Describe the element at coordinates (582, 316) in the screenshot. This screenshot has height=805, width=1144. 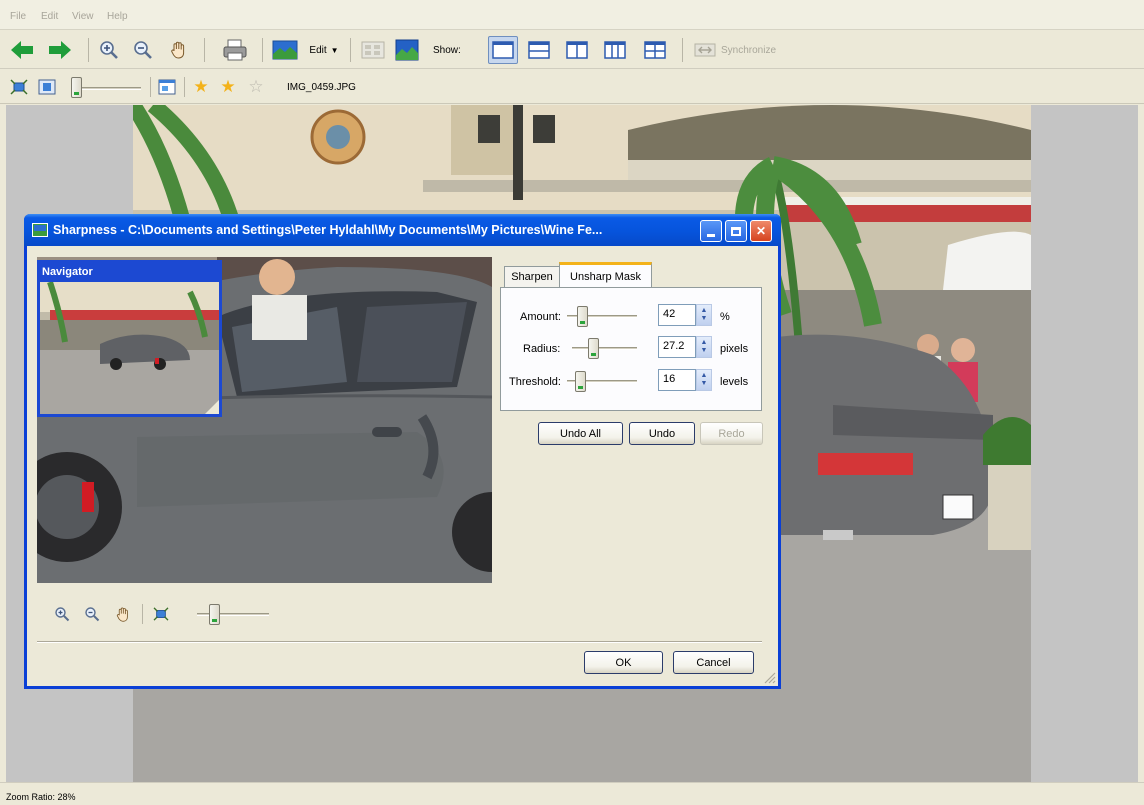
I see `amount-slider-thumb` at that location.